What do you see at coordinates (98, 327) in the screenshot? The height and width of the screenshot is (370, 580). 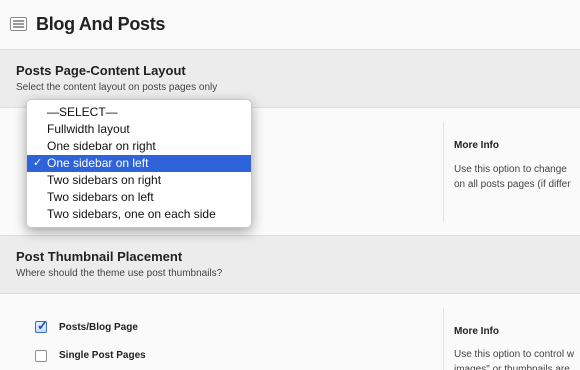 I see `posts-blog-page-label: Posts/Blog Page` at bounding box center [98, 327].